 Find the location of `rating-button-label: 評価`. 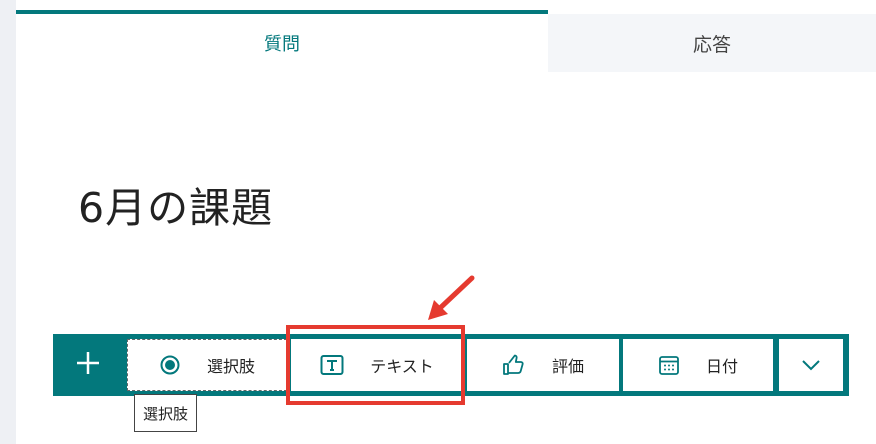

rating-button-label: 評価 is located at coordinates (567, 366).